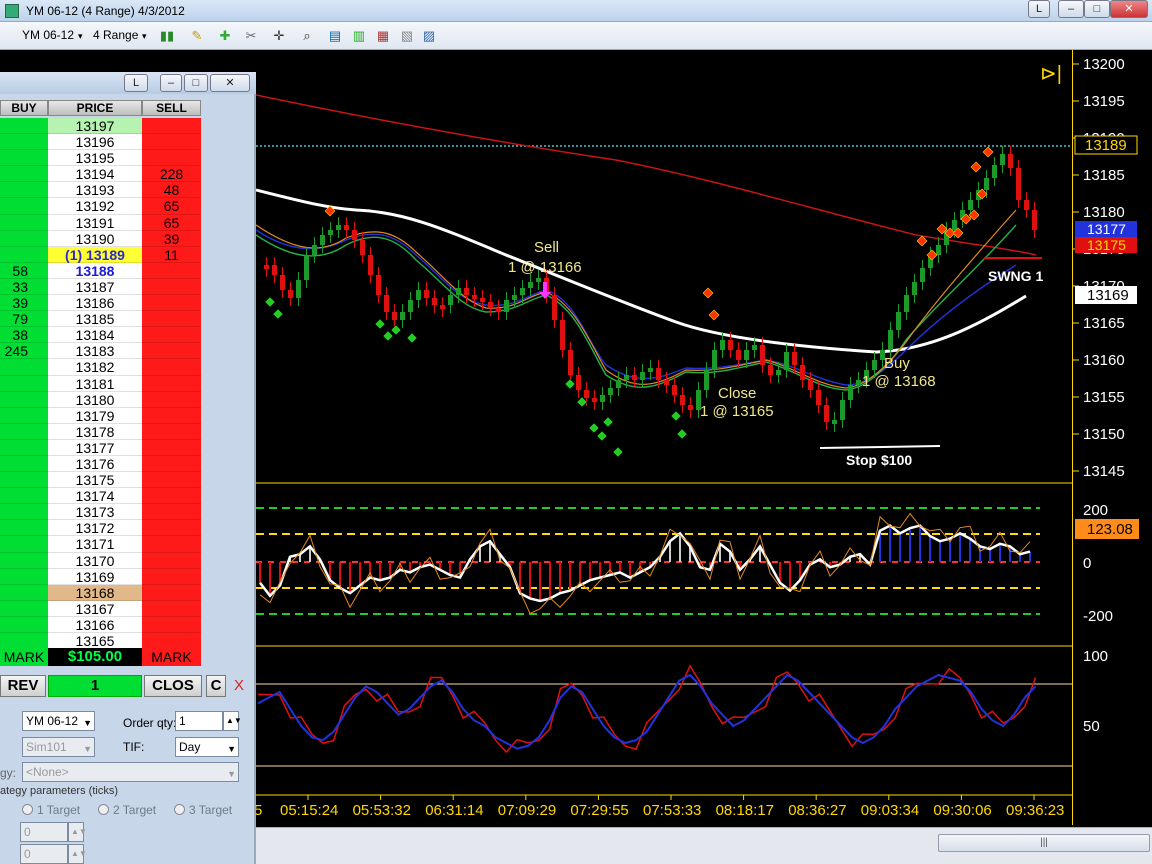 Image resolution: width=1152 pixels, height=864 pixels. What do you see at coordinates (1039, 9) in the screenshot?
I see `link-button: L` at bounding box center [1039, 9].